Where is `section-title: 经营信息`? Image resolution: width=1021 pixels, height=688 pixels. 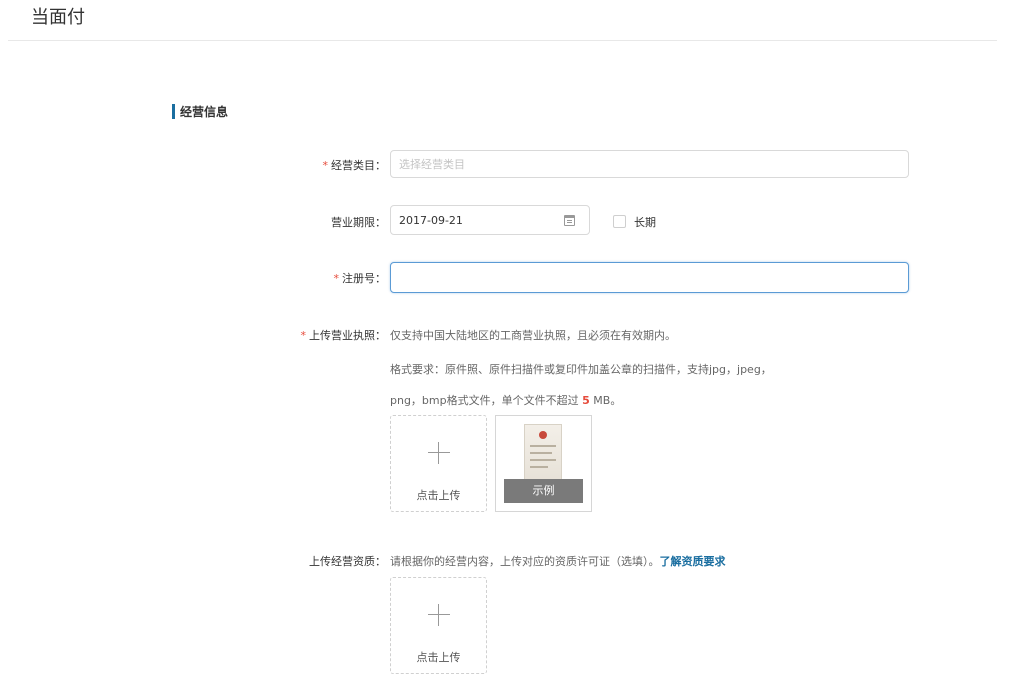 section-title: 经营信息 is located at coordinates (204, 111).